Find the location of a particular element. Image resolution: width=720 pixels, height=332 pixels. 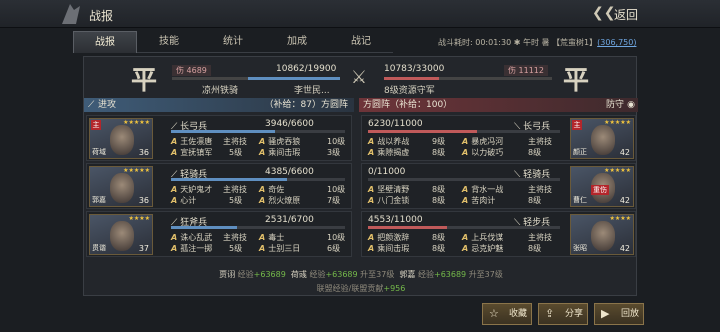

general-portrait: ★★★★★ 郭嘉 36 is located at coordinates (121, 186).